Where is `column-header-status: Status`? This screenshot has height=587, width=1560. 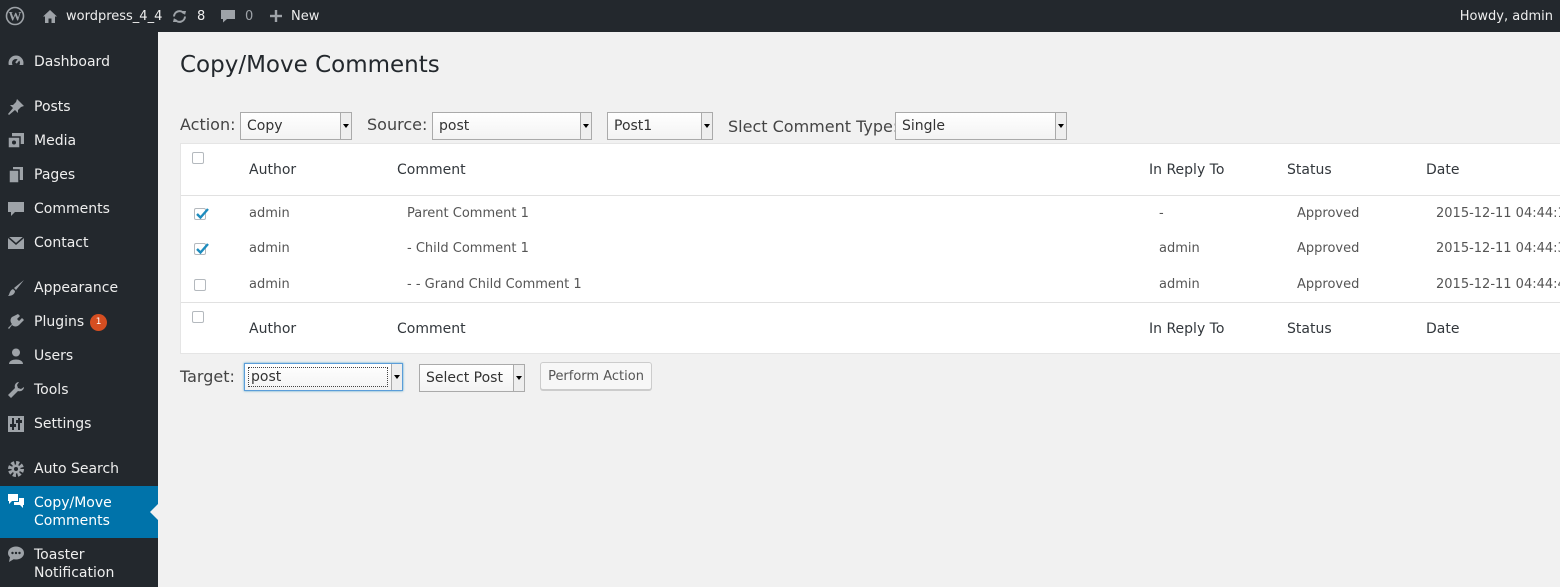
column-header-status: Status is located at coordinates (1309, 170).